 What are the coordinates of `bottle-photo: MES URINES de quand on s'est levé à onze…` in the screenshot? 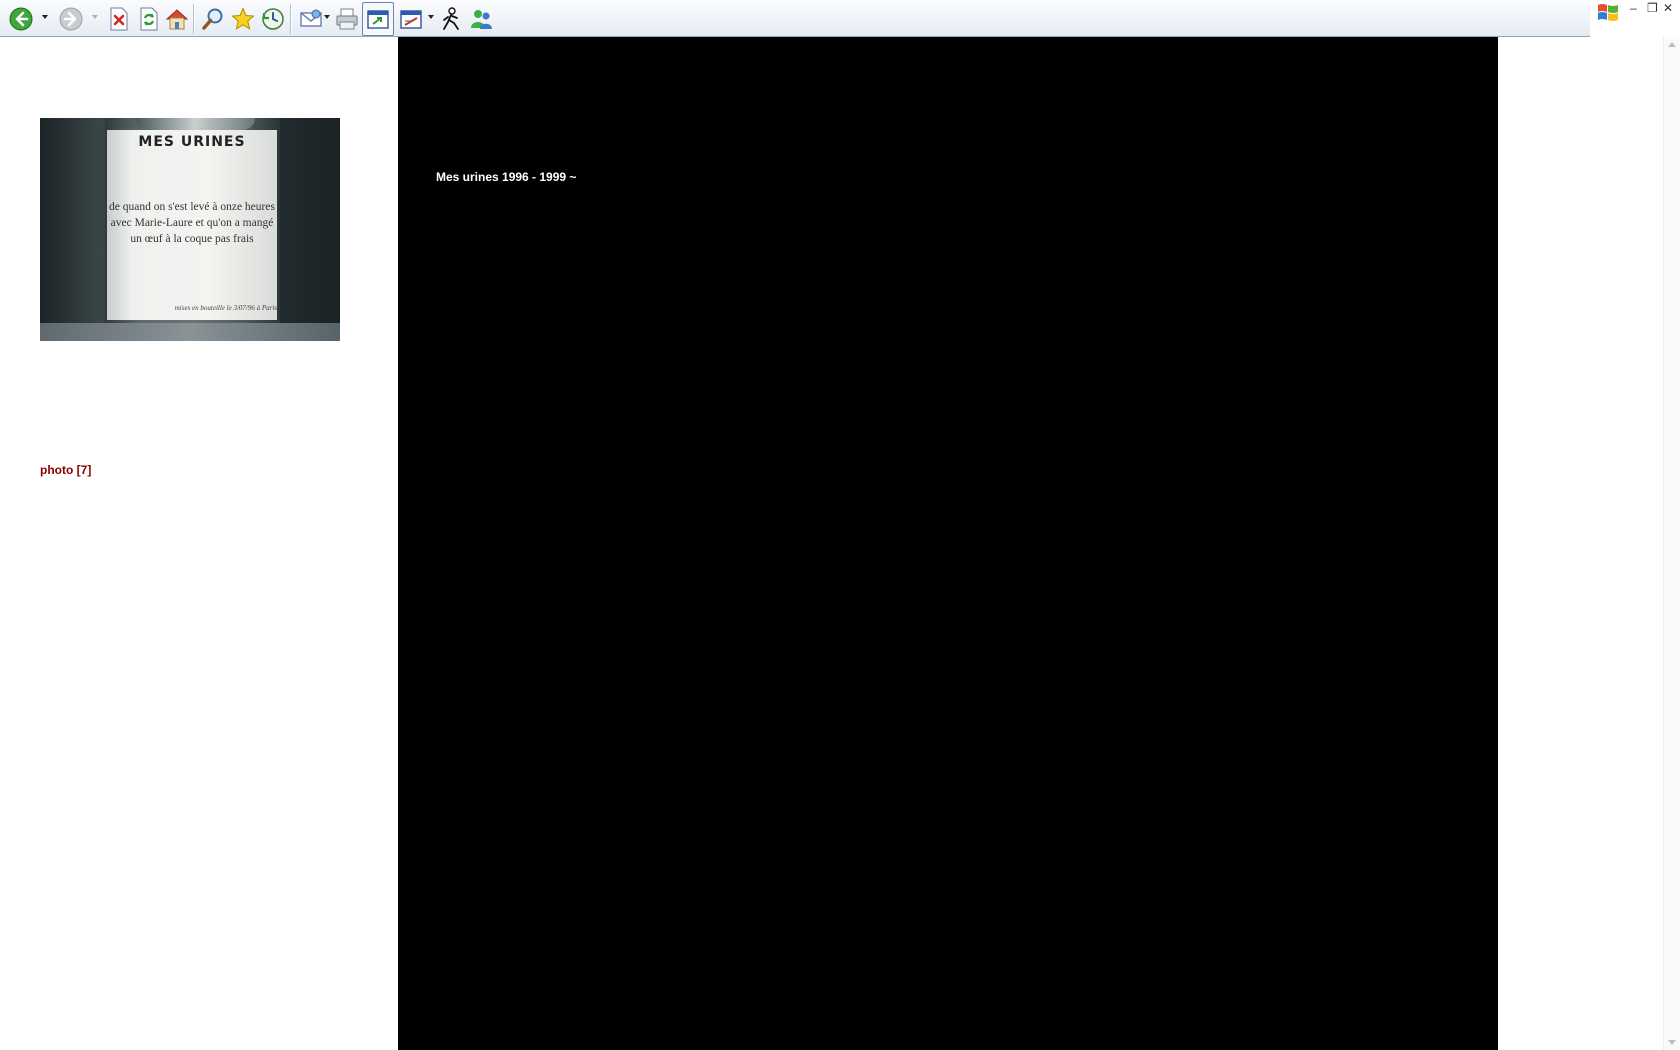 It's located at (190, 229).